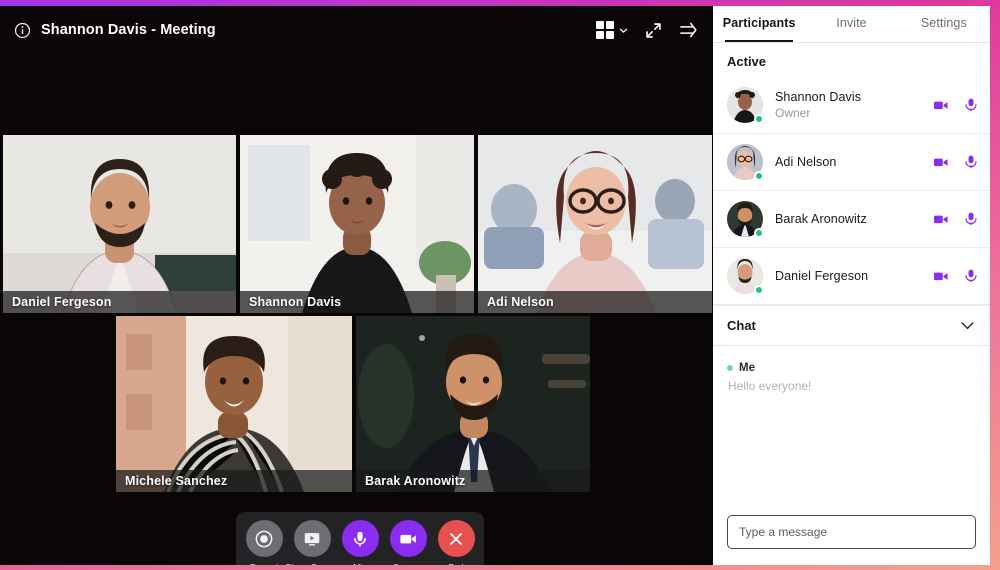 The height and width of the screenshot is (570, 1000). I want to click on tab-invite: Invite, so click(851, 24).